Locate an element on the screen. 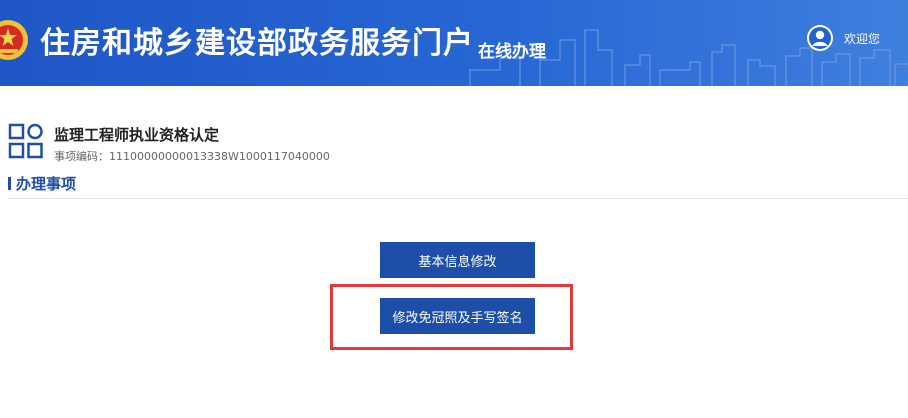 The height and width of the screenshot is (418, 908). user-avatar-icon is located at coordinates (820, 38).